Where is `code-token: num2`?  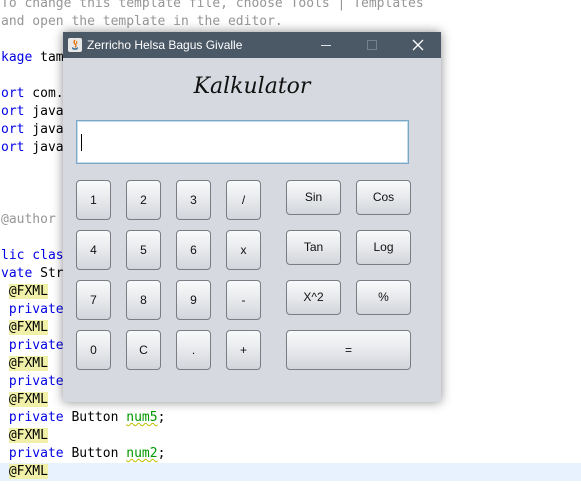 code-token: num2 is located at coordinates (142, 453).